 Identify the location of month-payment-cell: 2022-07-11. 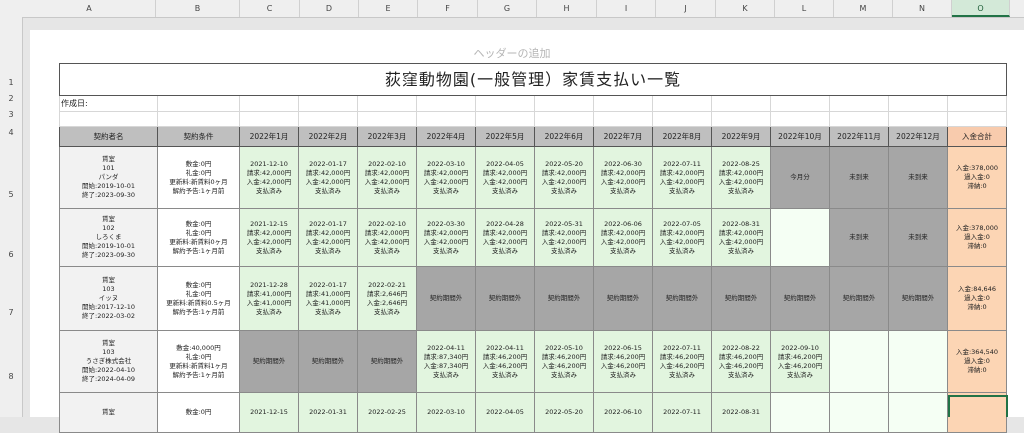
(682, 412).